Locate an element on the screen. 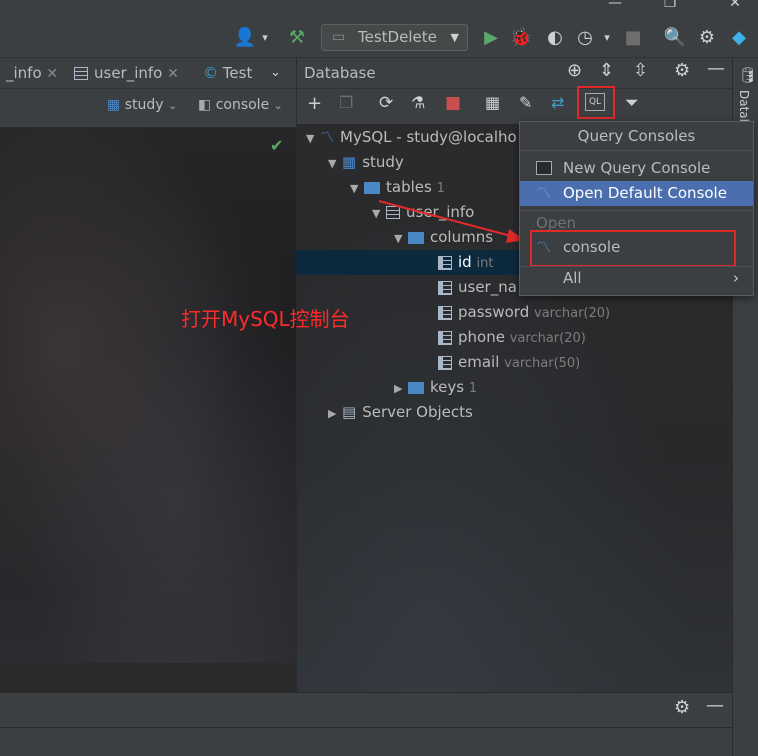  server-objects-icon: ▤ is located at coordinates (349, 412).